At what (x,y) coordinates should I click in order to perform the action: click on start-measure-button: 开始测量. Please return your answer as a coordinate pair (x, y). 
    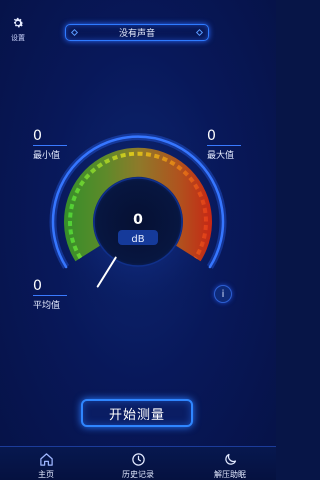
    Looking at the image, I should click on (137, 413).